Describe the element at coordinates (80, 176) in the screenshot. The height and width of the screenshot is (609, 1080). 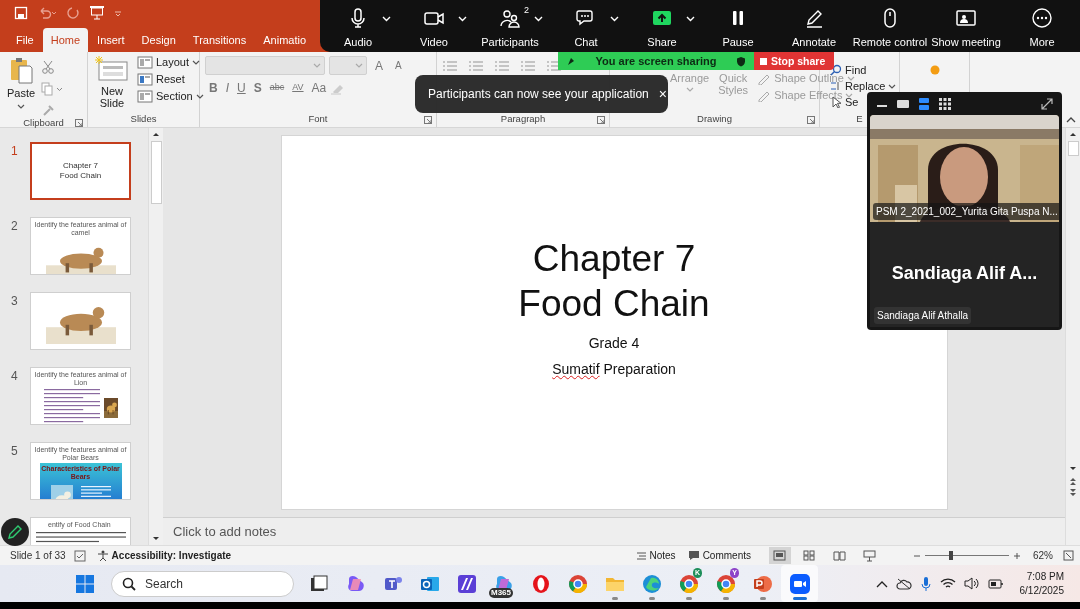
I see `thumbnail-title: Food Chain` at that location.